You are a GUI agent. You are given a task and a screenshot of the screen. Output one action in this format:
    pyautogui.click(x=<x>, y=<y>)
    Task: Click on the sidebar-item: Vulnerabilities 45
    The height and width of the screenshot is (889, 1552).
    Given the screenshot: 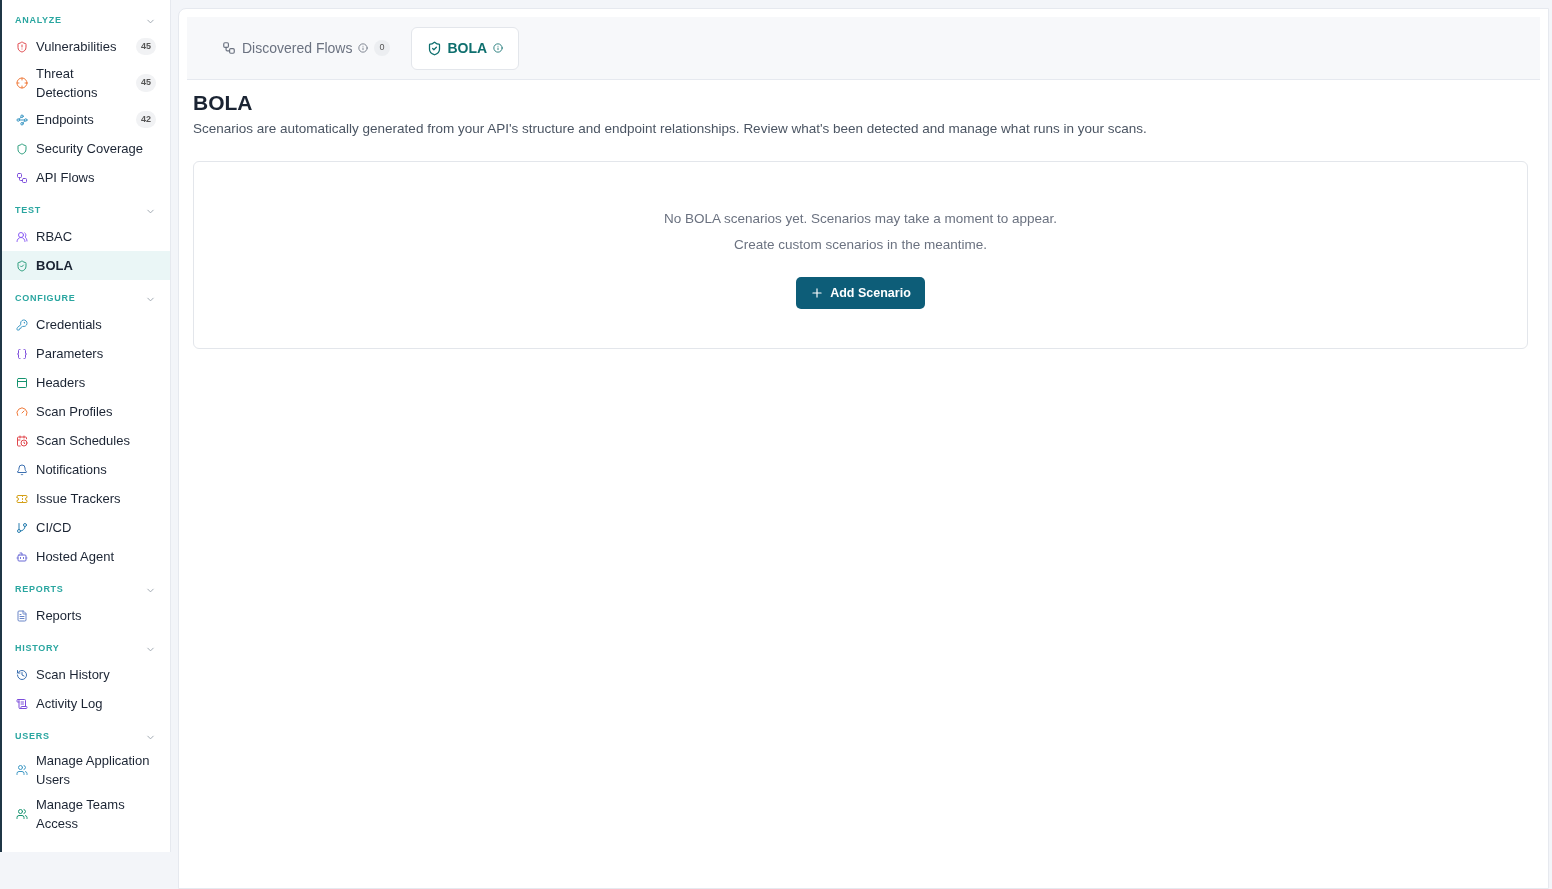 What is the action you would take?
    pyautogui.click(x=86, y=46)
    